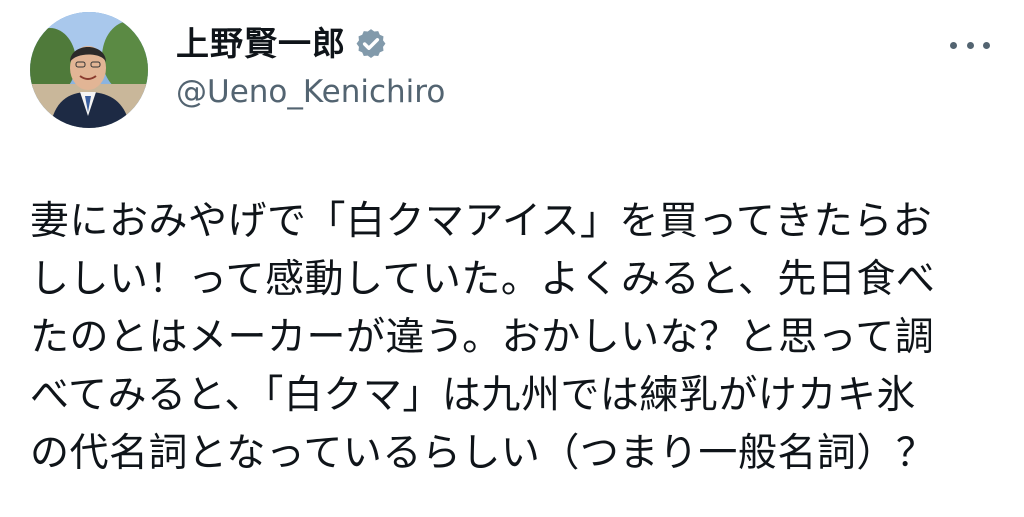  What do you see at coordinates (371, 44) in the screenshot?
I see `verified-badge-icon` at bounding box center [371, 44].